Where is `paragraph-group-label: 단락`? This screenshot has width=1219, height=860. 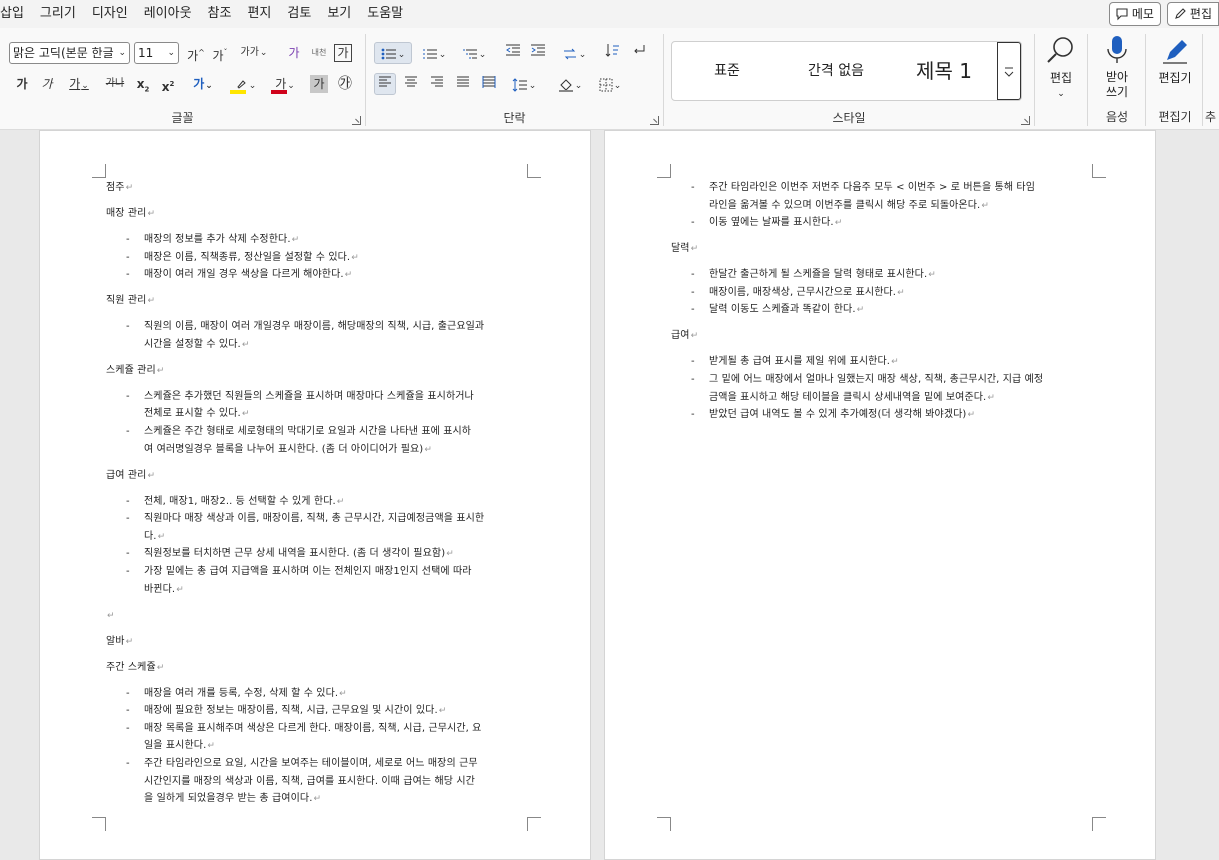 paragraph-group-label: 단락 is located at coordinates (514, 118).